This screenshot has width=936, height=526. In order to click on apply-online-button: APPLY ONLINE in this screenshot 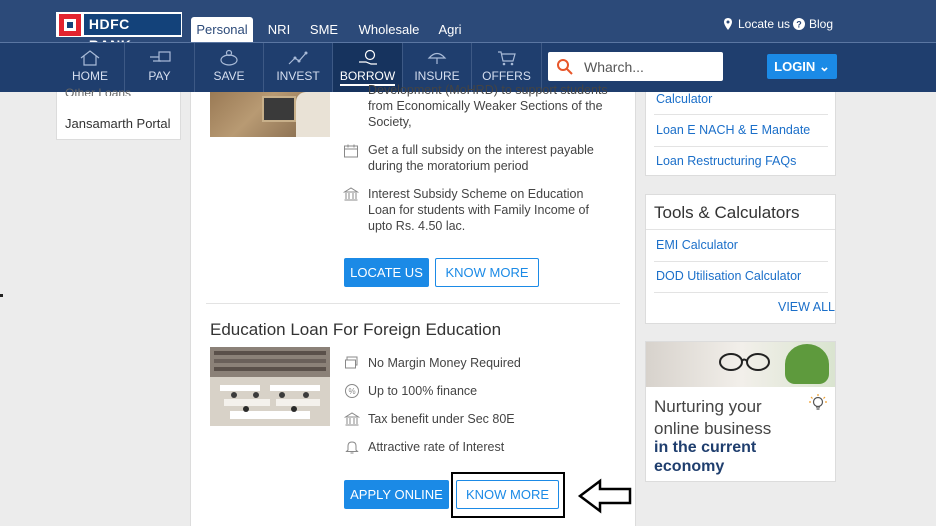, I will do `click(396, 494)`.